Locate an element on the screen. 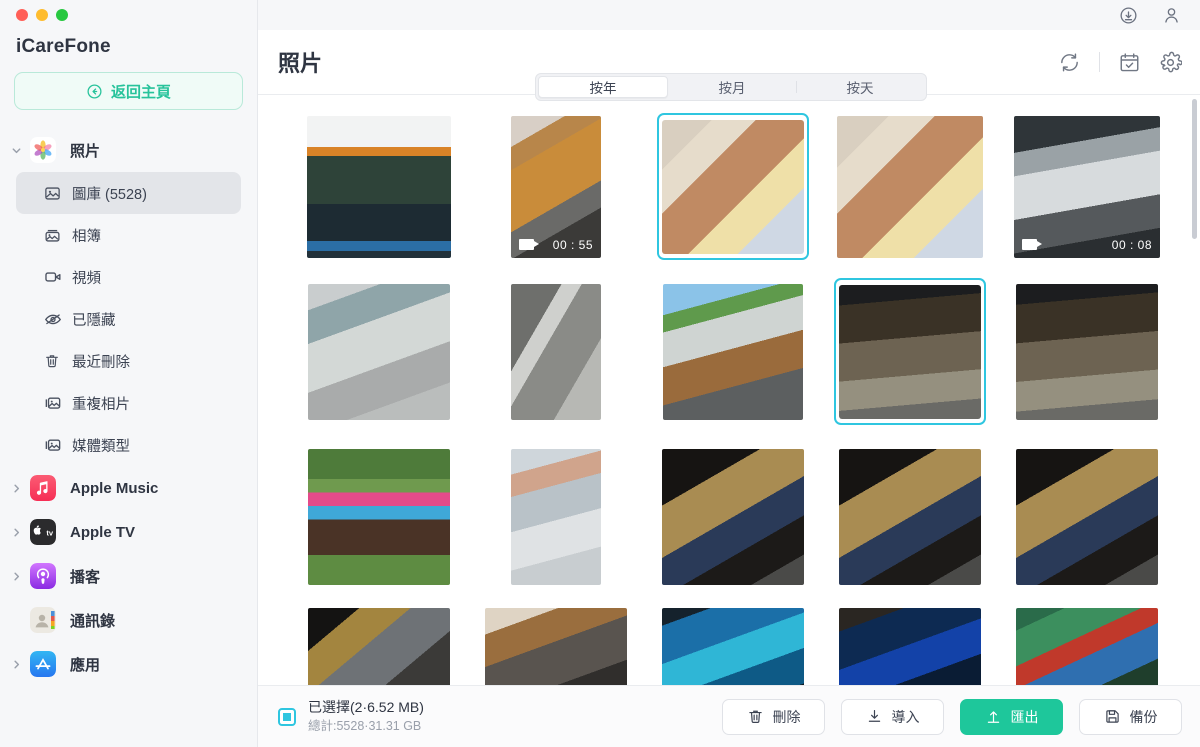 This screenshot has width=1200, height=747. sidebar-item-label: 視頻 is located at coordinates (86, 278).